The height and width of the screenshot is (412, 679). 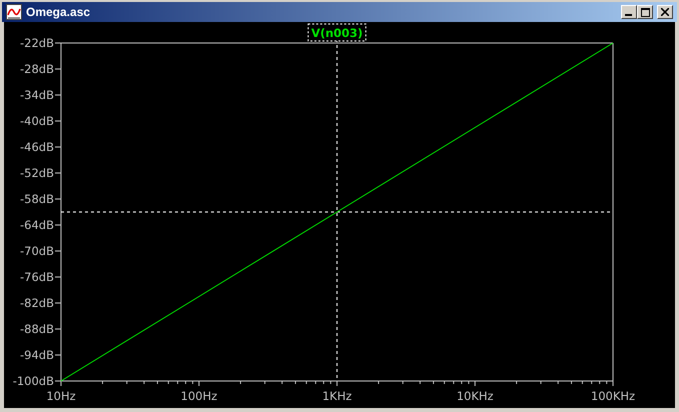 What do you see at coordinates (613, 396) in the screenshot?
I see `axis-tick-label: 100KHz` at bounding box center [613, 396].